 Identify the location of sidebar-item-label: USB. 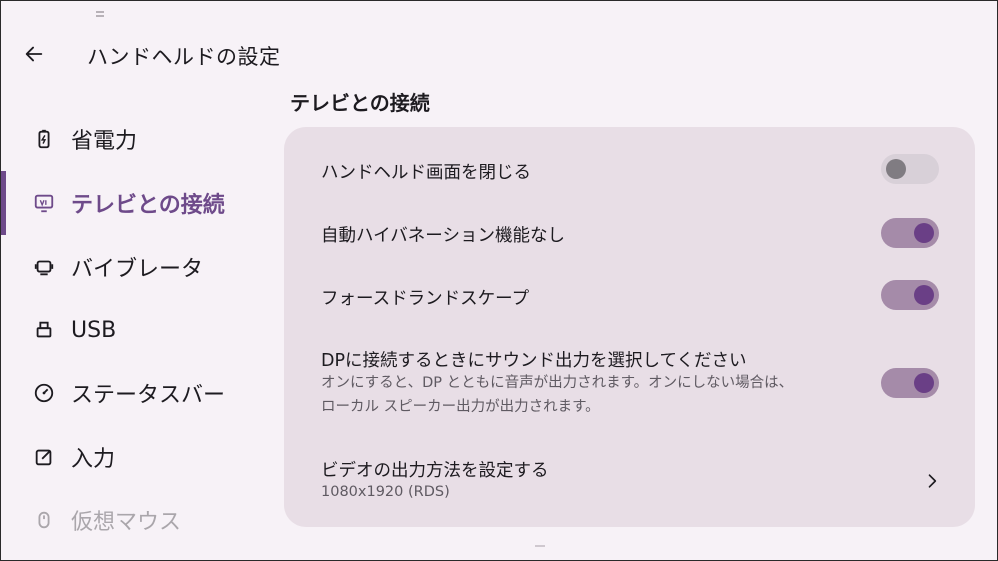
(94, 330).